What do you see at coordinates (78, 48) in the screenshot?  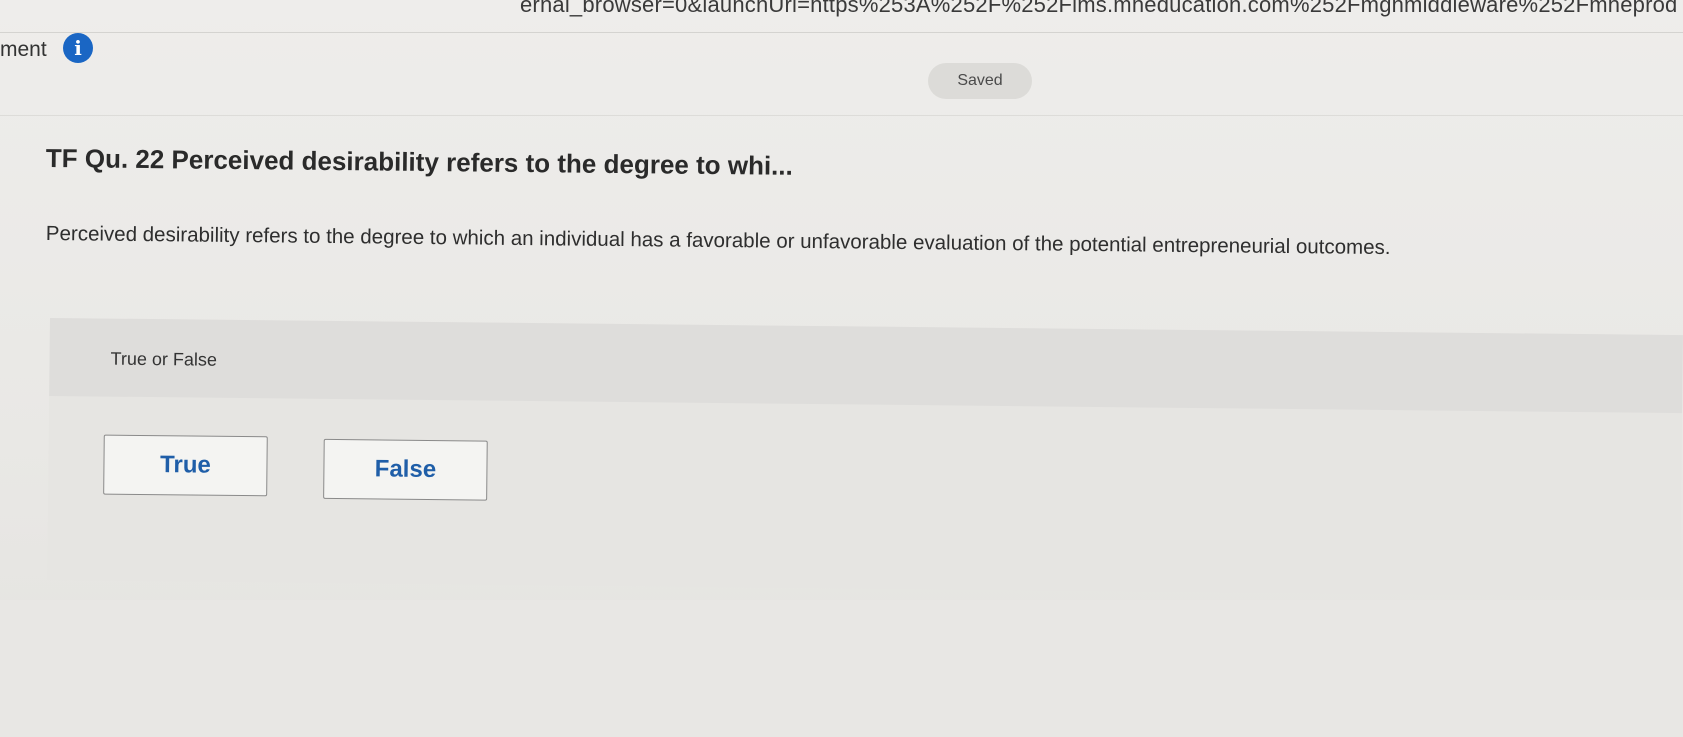 I see `info-icon: i` at bounding box center [78, 48].